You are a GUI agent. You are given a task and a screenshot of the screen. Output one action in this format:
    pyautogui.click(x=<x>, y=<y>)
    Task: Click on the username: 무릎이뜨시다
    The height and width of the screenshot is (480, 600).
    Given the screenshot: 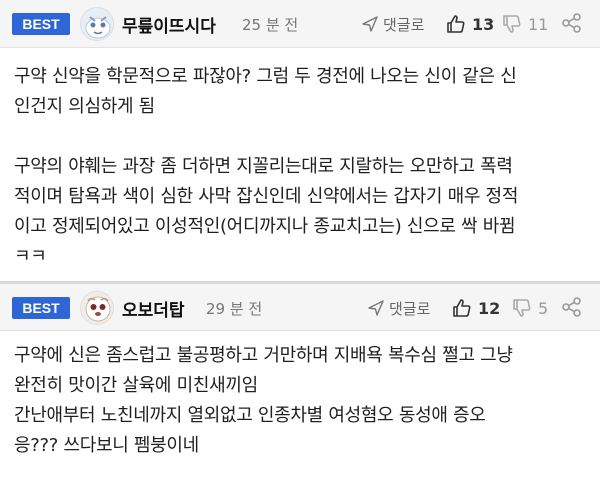 What is the action you would take?
    pyautogui.click(x=169, y=24)
    